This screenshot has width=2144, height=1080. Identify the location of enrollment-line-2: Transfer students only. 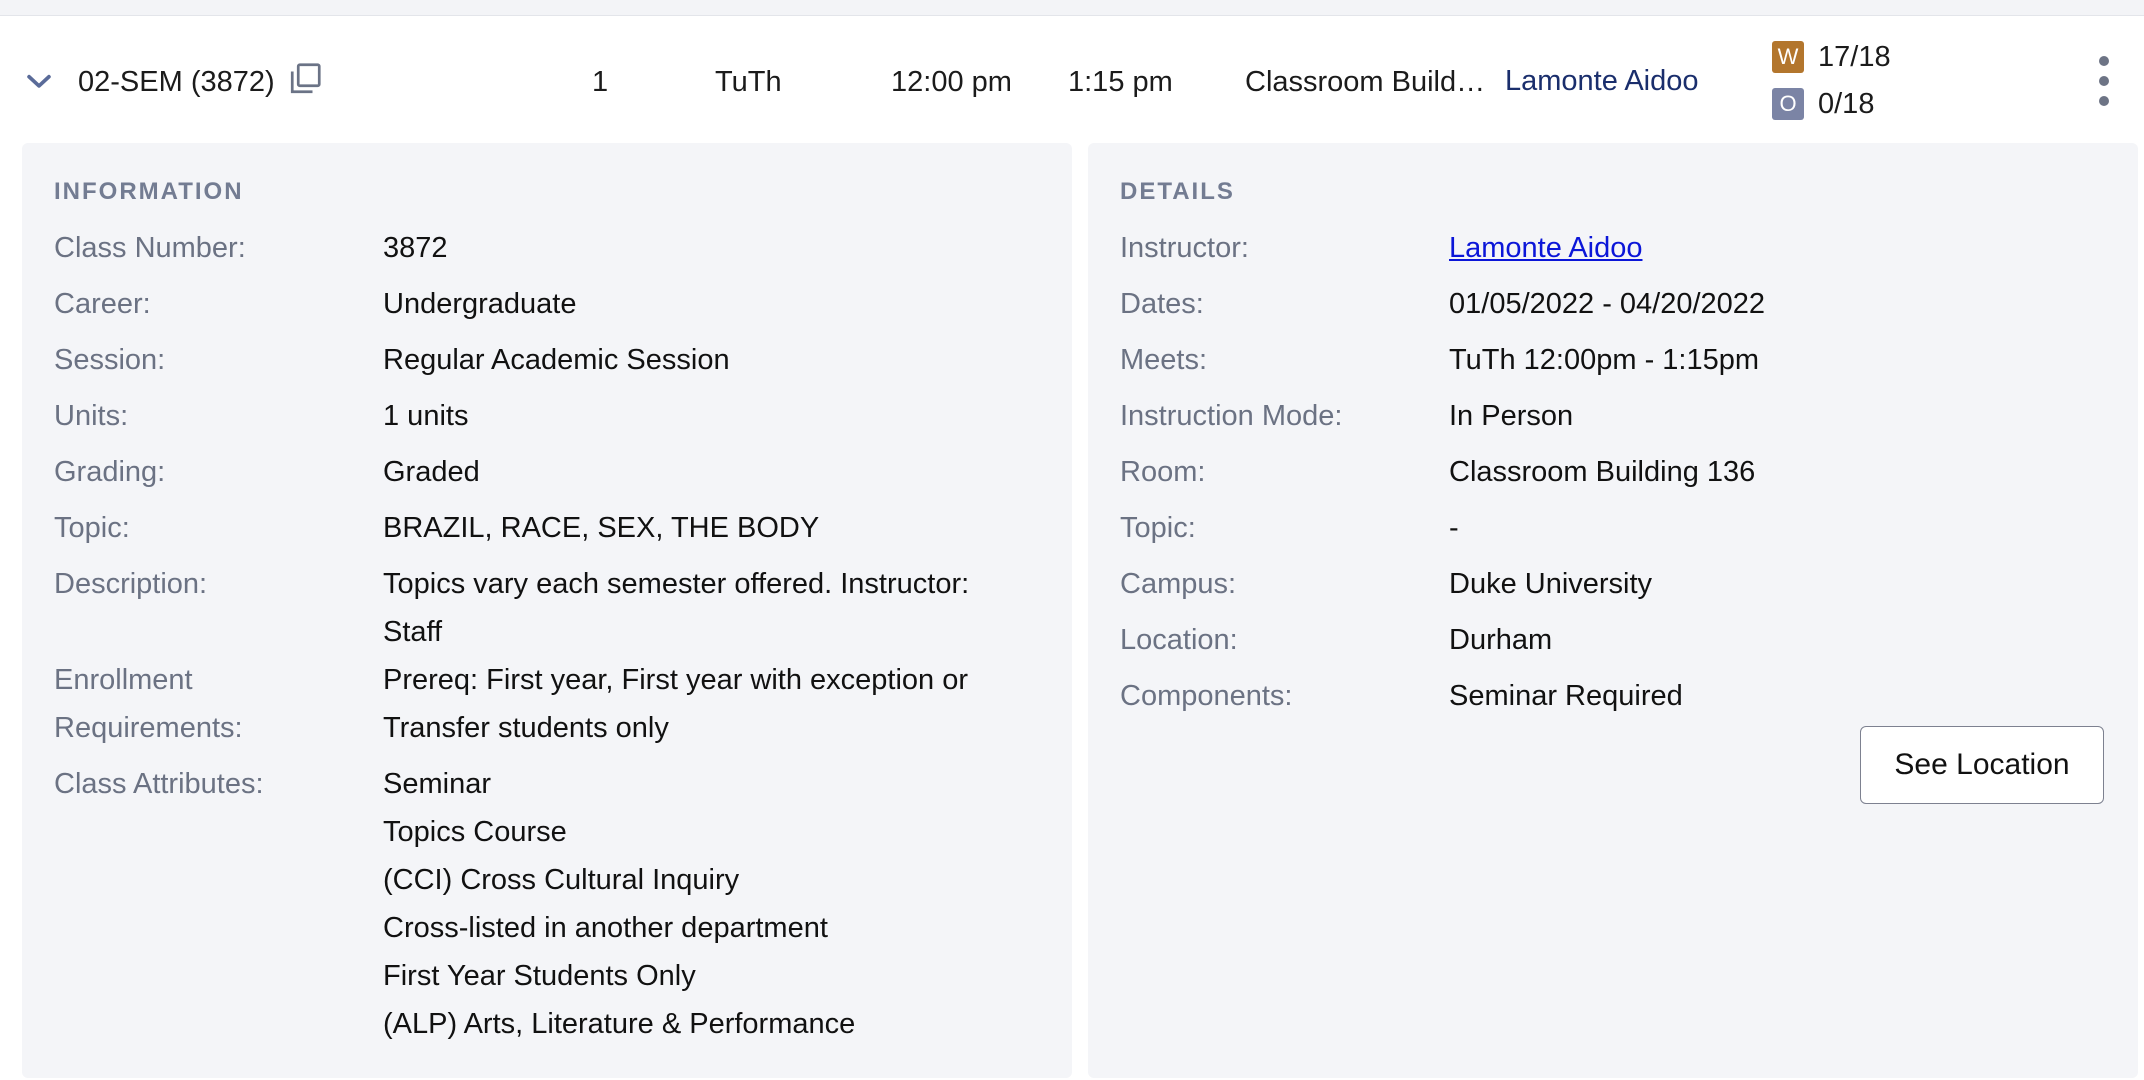
(526, 728).